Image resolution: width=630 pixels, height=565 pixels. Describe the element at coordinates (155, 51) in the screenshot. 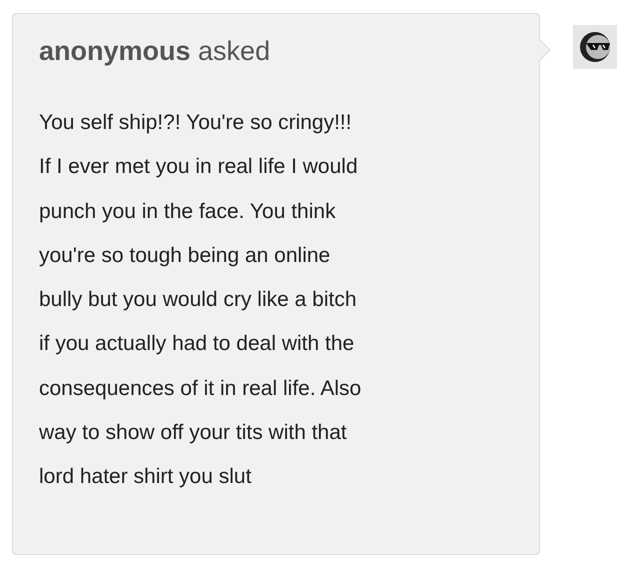

I see `asker-label: anonymous asked` at that location.